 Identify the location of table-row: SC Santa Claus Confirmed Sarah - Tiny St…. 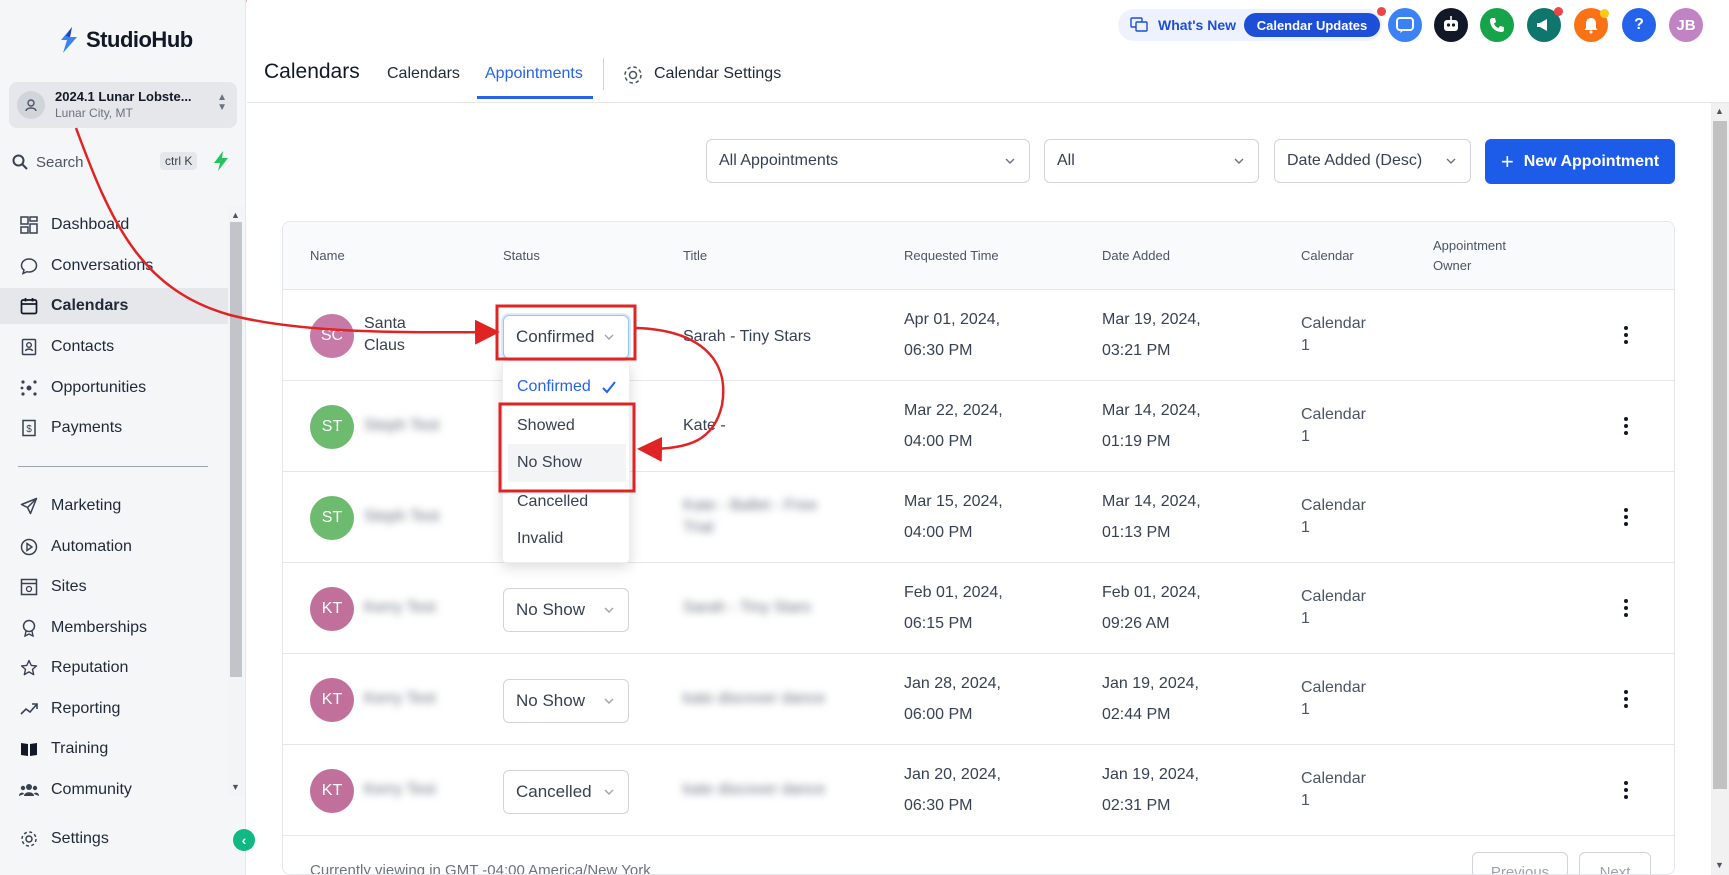
(978, 335).